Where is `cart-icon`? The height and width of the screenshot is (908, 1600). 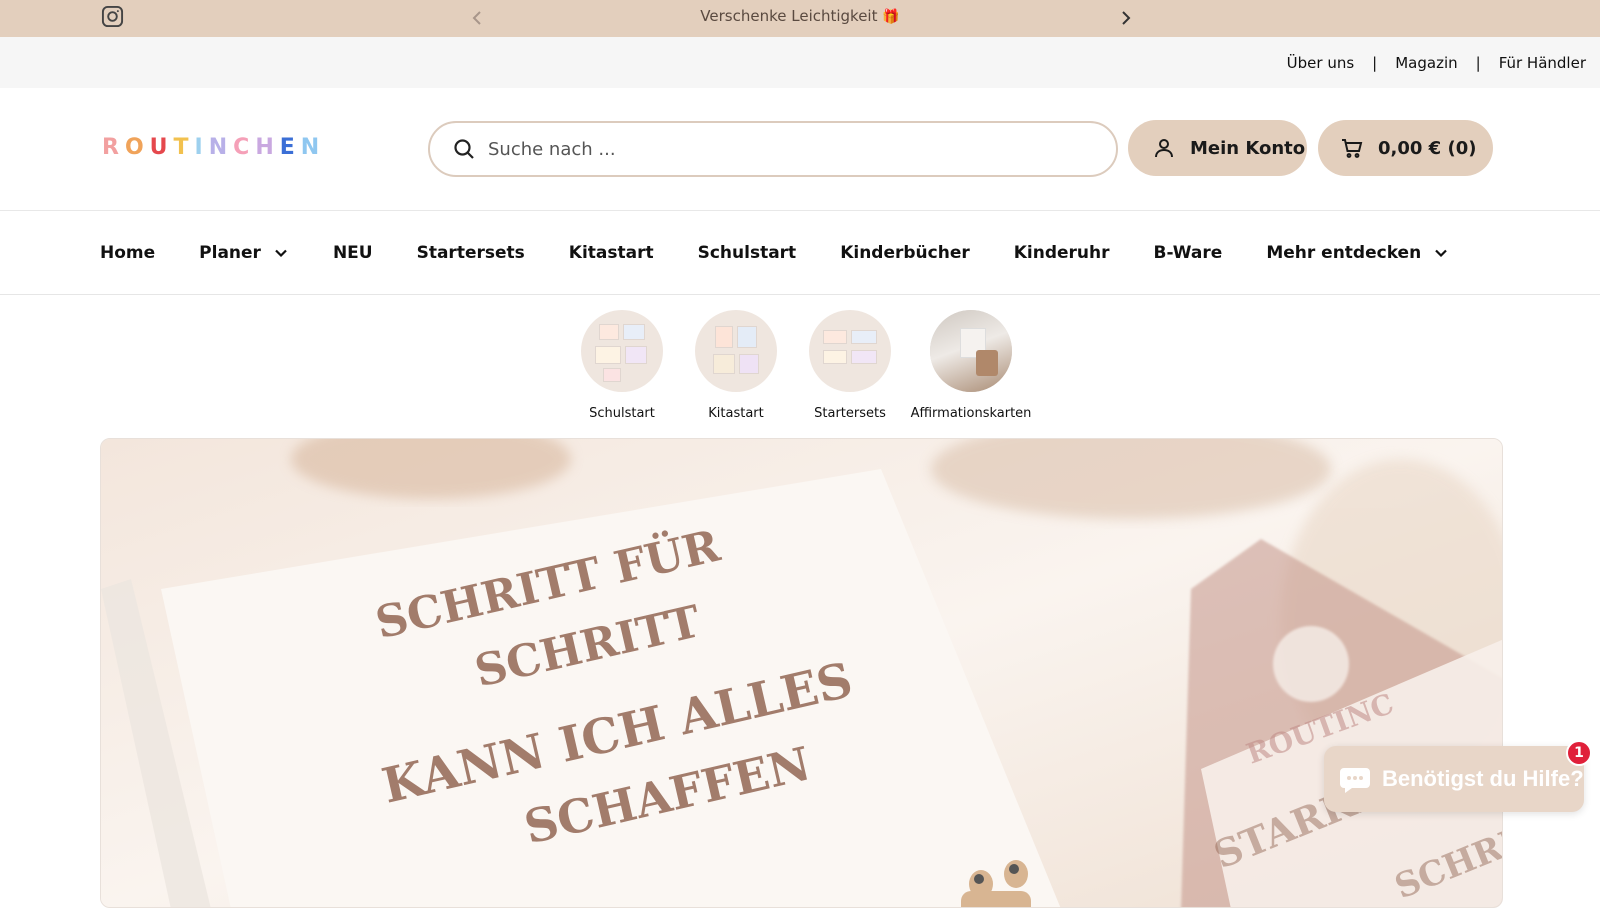 cart-icon is located at coordinates (1352, 148).